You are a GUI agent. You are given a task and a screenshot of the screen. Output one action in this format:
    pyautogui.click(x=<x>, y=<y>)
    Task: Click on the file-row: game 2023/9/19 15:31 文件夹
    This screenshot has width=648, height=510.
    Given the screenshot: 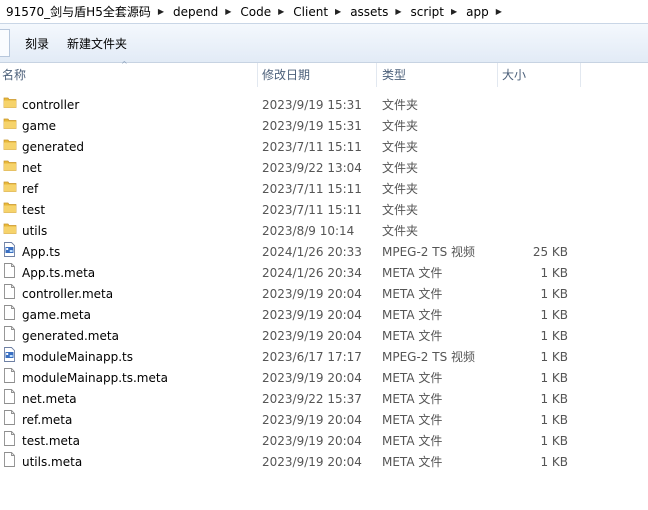 What is the action you would take?
    pyautogui.click(x=324, y=126)
    